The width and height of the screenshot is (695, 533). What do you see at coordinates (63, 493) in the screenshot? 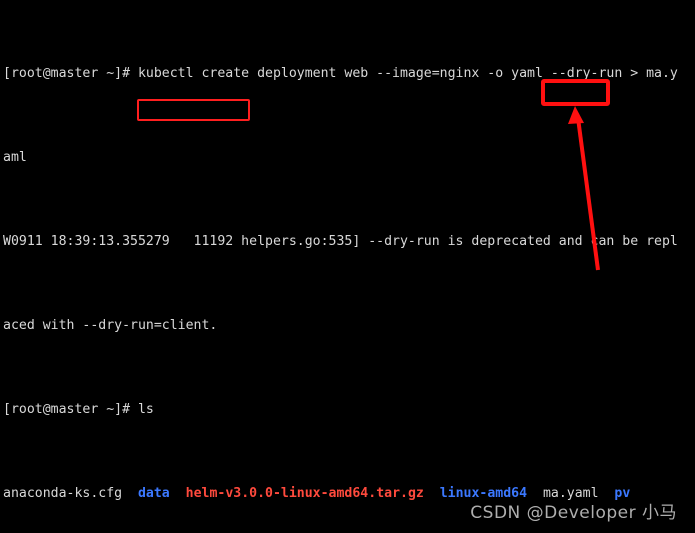
I see `file-anaconda-ks-cfg: anaconda-ks.cfg` at bounding box center [63, 493].